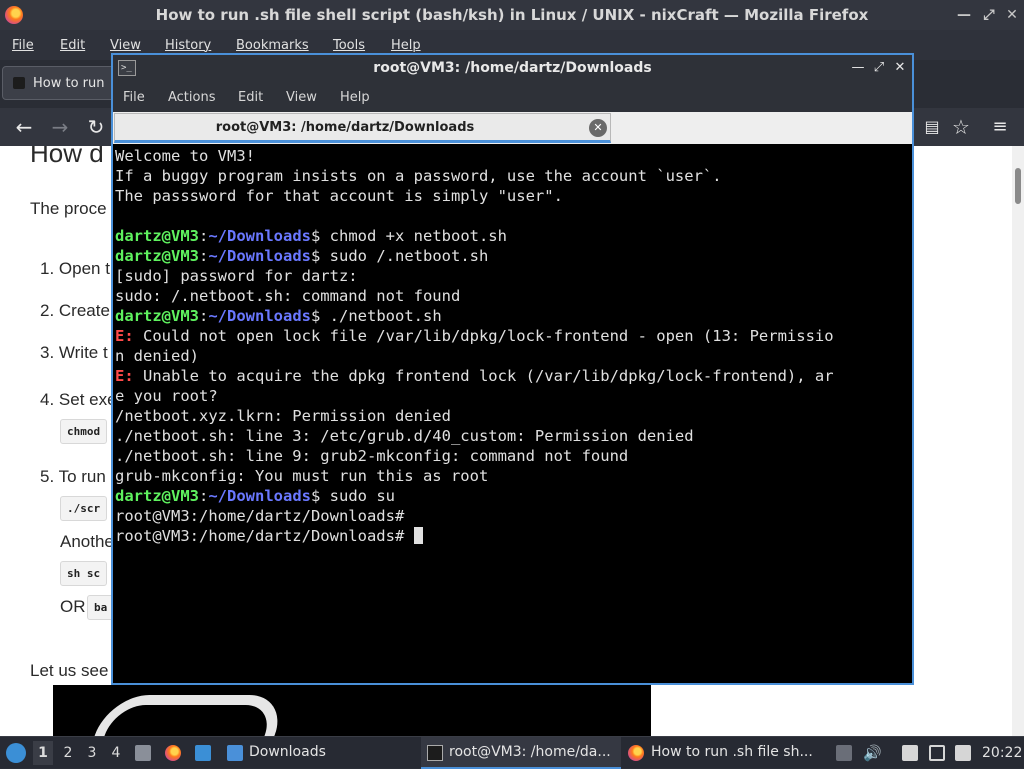 The width and height of the screenshot is (1024, 769). What do you see at coordinates (1012, 15) in the screenshot?
I see `close-icon: ✕` at bounding box center [1012, 15].